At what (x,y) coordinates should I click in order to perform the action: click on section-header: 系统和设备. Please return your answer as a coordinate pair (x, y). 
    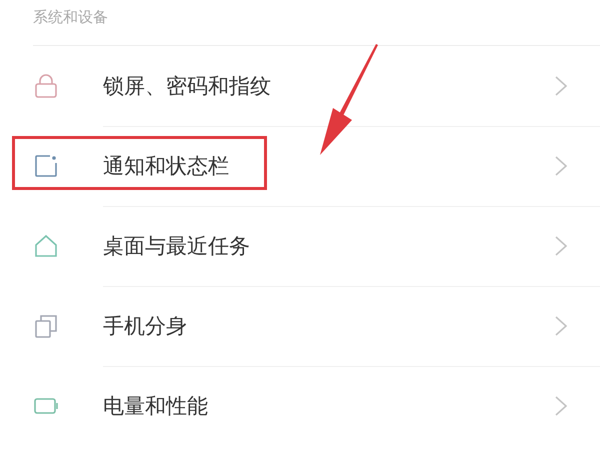
    Looking at the image, I should click on (70, 17).